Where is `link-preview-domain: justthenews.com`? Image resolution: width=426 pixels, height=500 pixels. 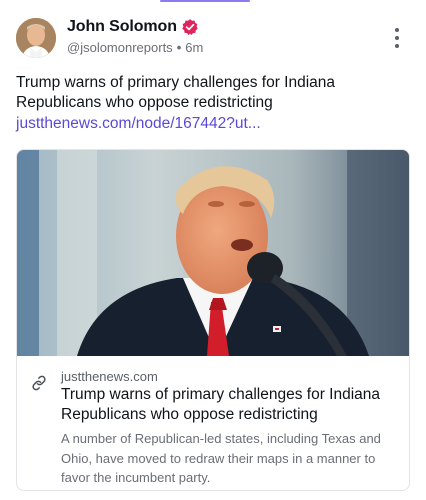 link-preview-domain: justthenews.com is located at coordinates (109, 376).